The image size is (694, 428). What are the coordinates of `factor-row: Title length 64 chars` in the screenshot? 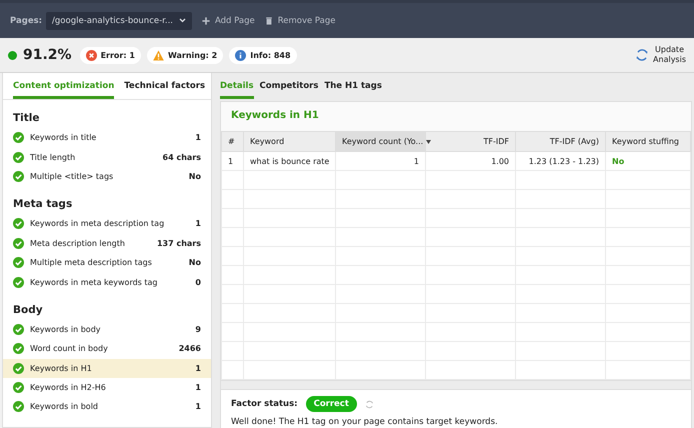 It's located at (107, 157).